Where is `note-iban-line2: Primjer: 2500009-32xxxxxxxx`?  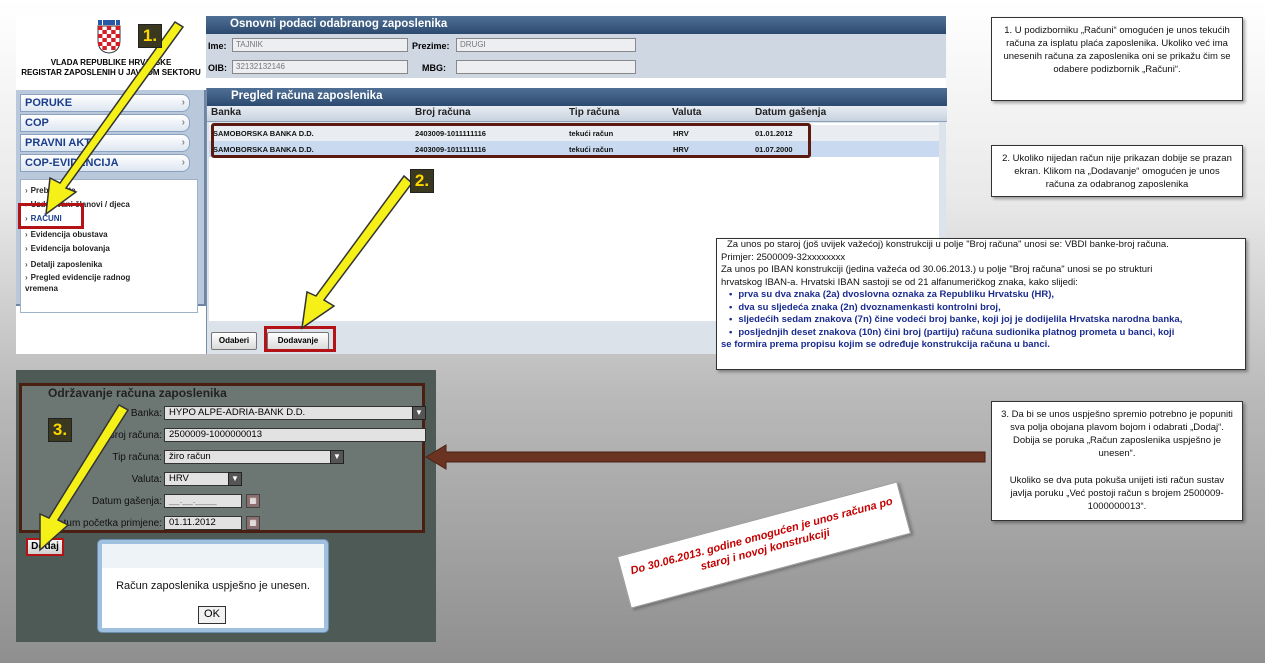
note-iban-line2: Primjer: 2500009-32xxxxxxxx is located at coordinates (783, 257).